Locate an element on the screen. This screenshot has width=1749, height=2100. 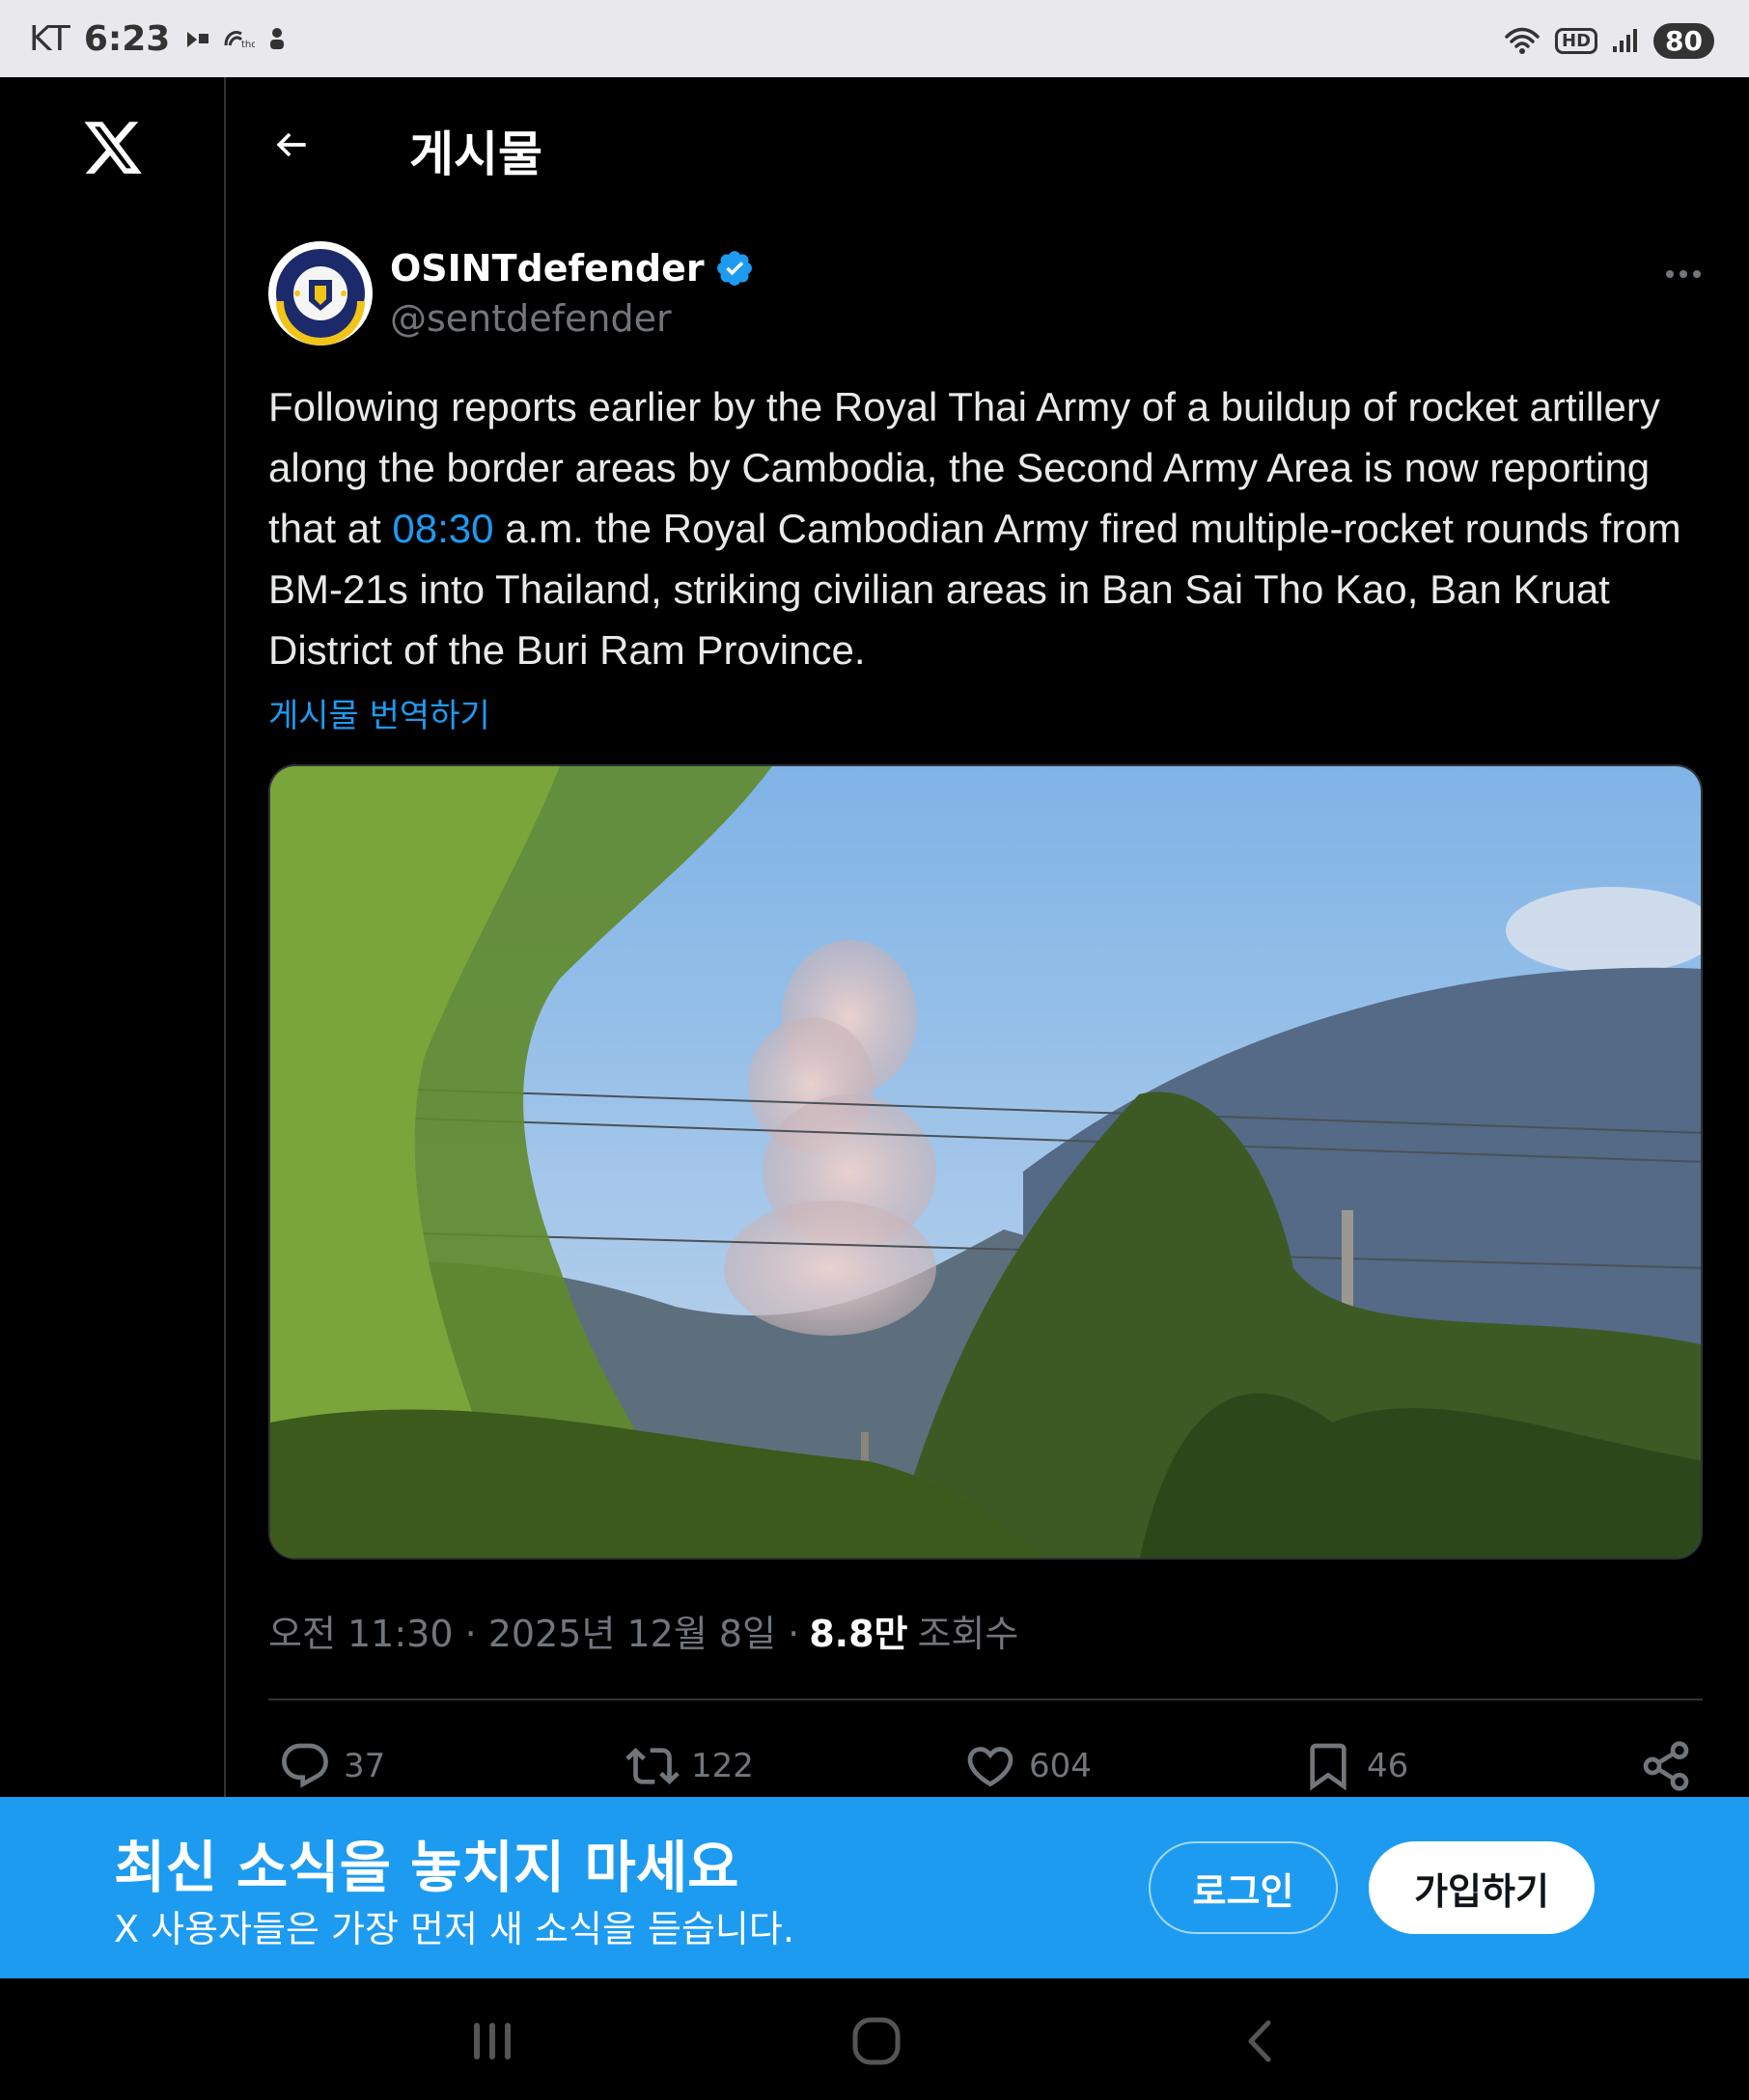
repost-count: 122 is located at coordinates (722, 1766).